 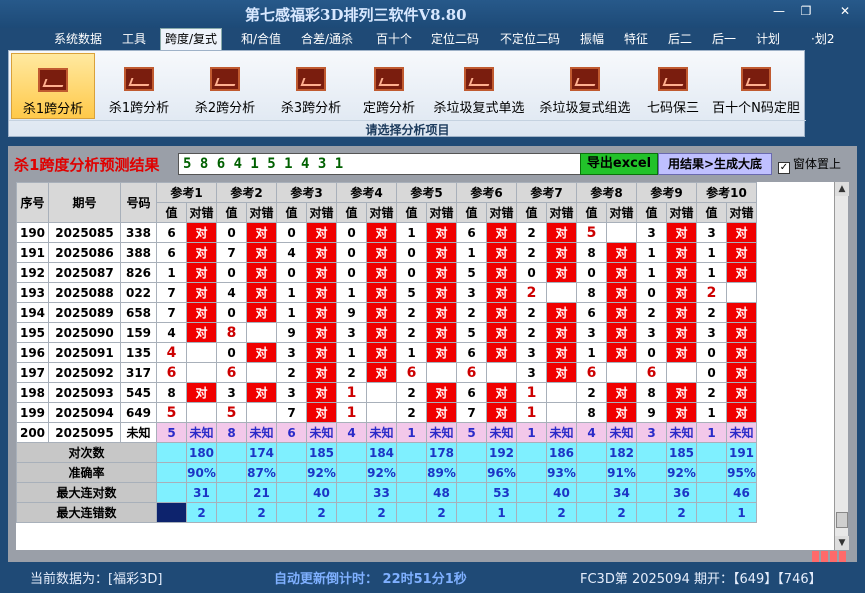 I want to click on menu-plan2: ·划2, so click(x=822, y=39).